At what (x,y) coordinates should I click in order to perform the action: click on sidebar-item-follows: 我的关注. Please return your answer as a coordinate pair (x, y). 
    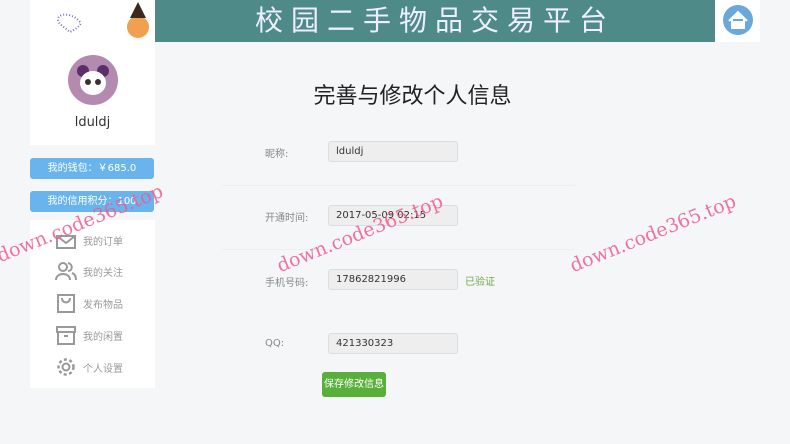
    Looking at the image, I should click on (89, 271).